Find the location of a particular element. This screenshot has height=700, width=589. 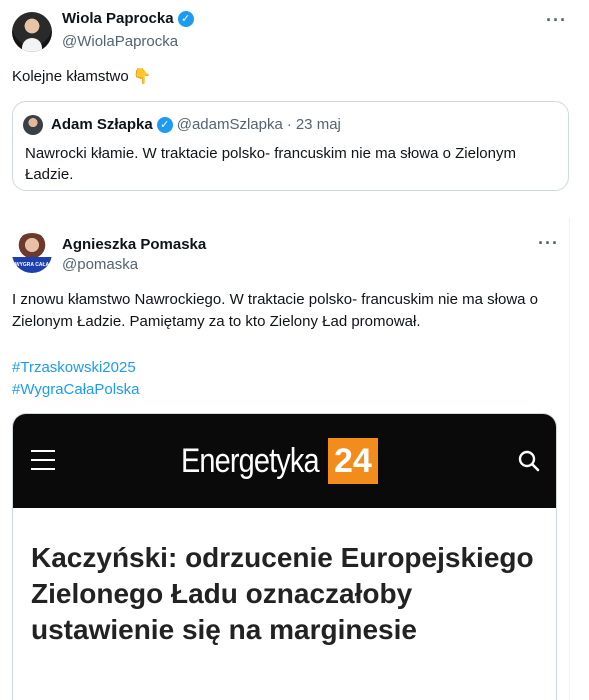

avatar-badge: WYGRA CAŁA POLSKA is located at coordinates (32, 265).